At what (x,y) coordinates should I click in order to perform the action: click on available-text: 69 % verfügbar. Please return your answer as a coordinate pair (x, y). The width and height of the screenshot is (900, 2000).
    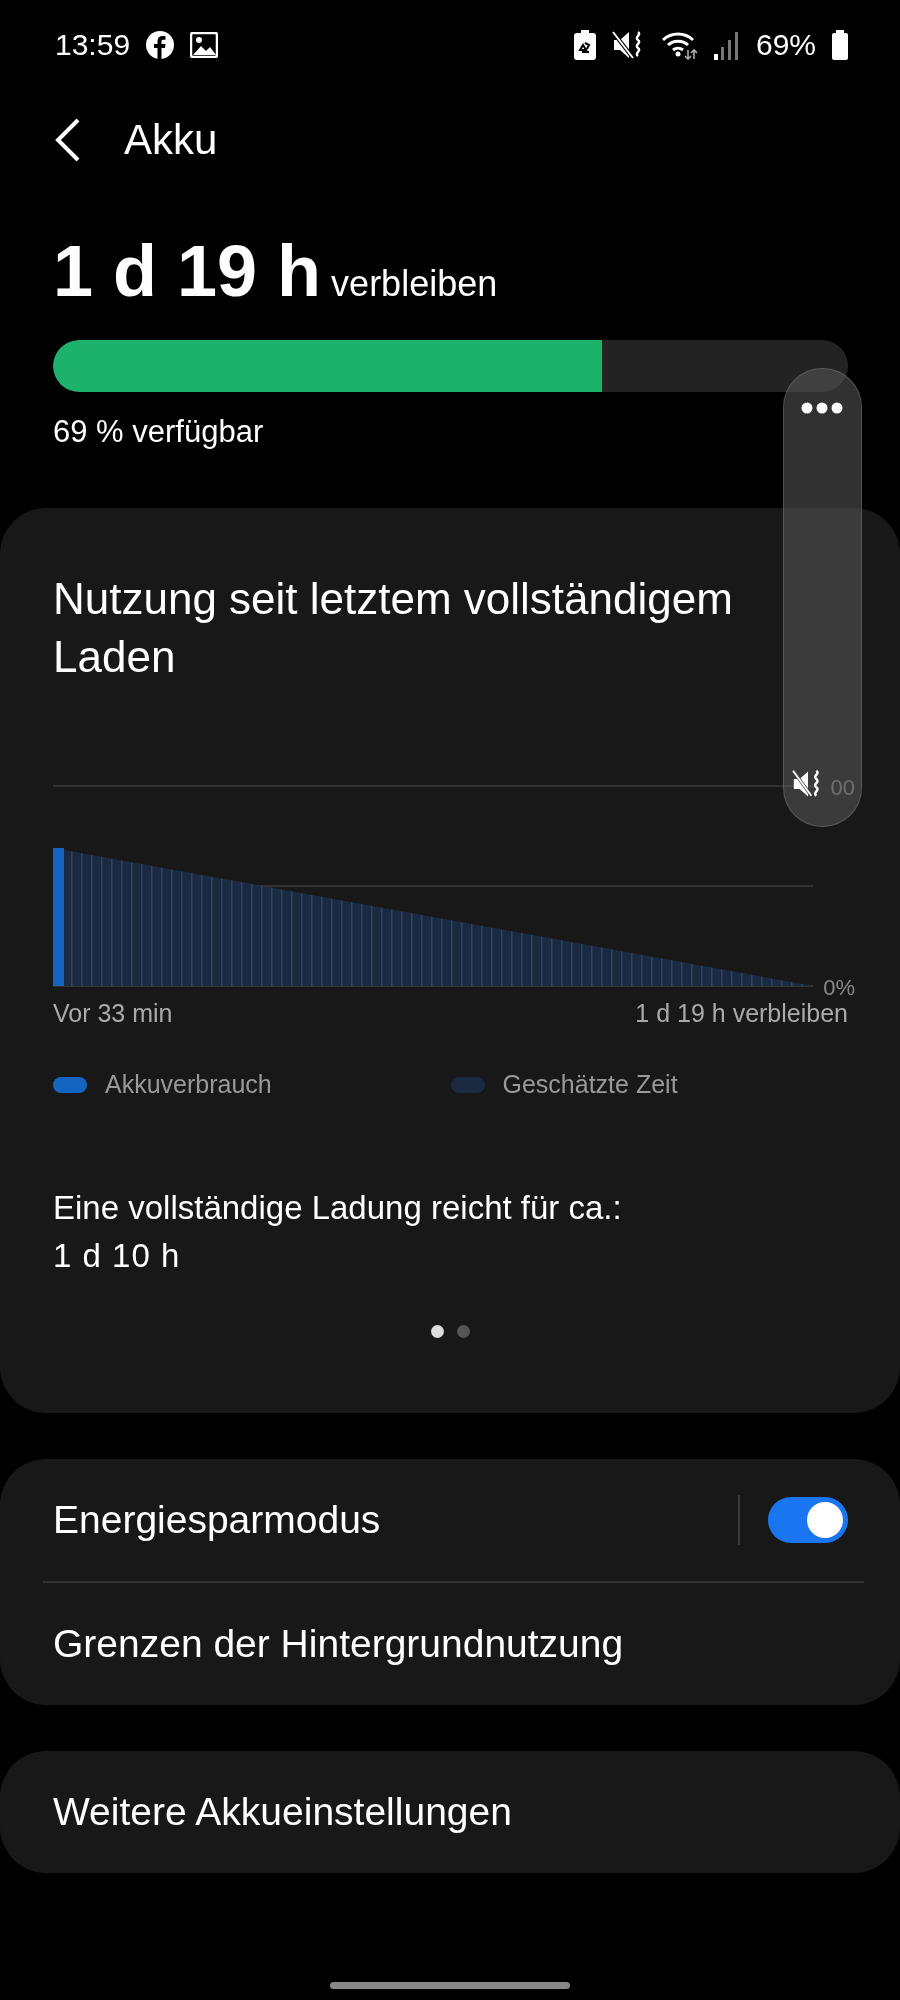
    Looking at the image, I should click on (159, 432).